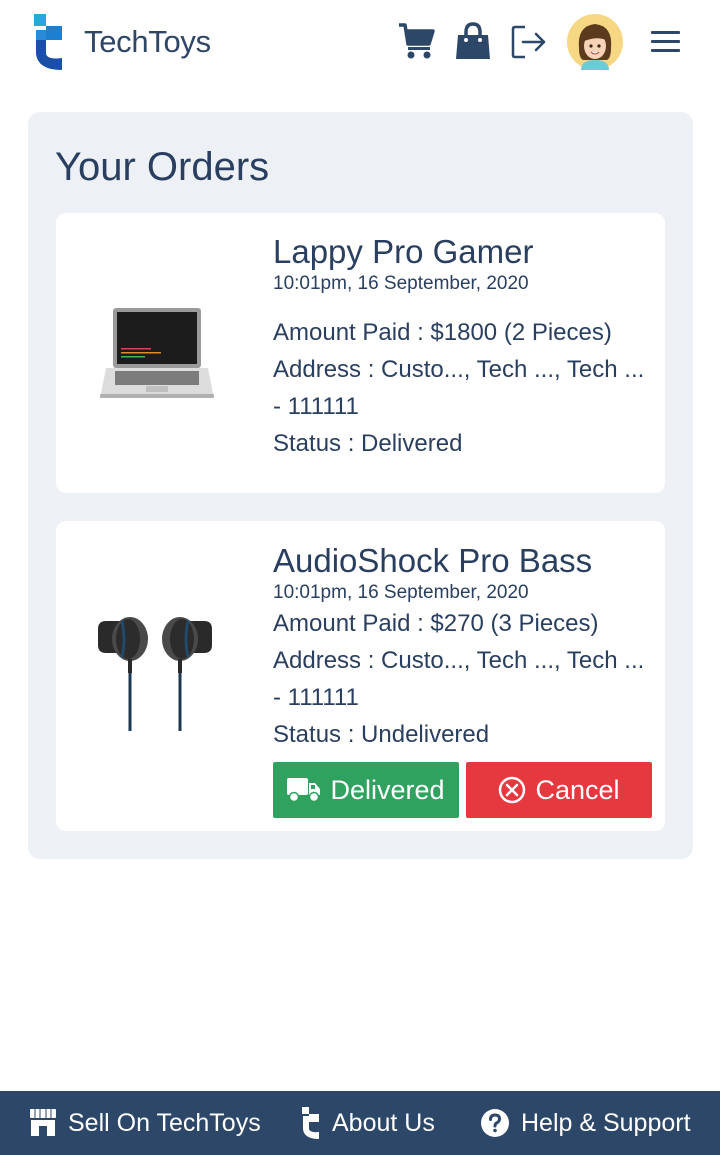 Image resolution: width=720 pixels, height=1155 pixels. What do you see at coordinates (459, 252) in the screenshot?
I see `product-name: Lappy Pro Gamer` at bounding box center [459, 252].